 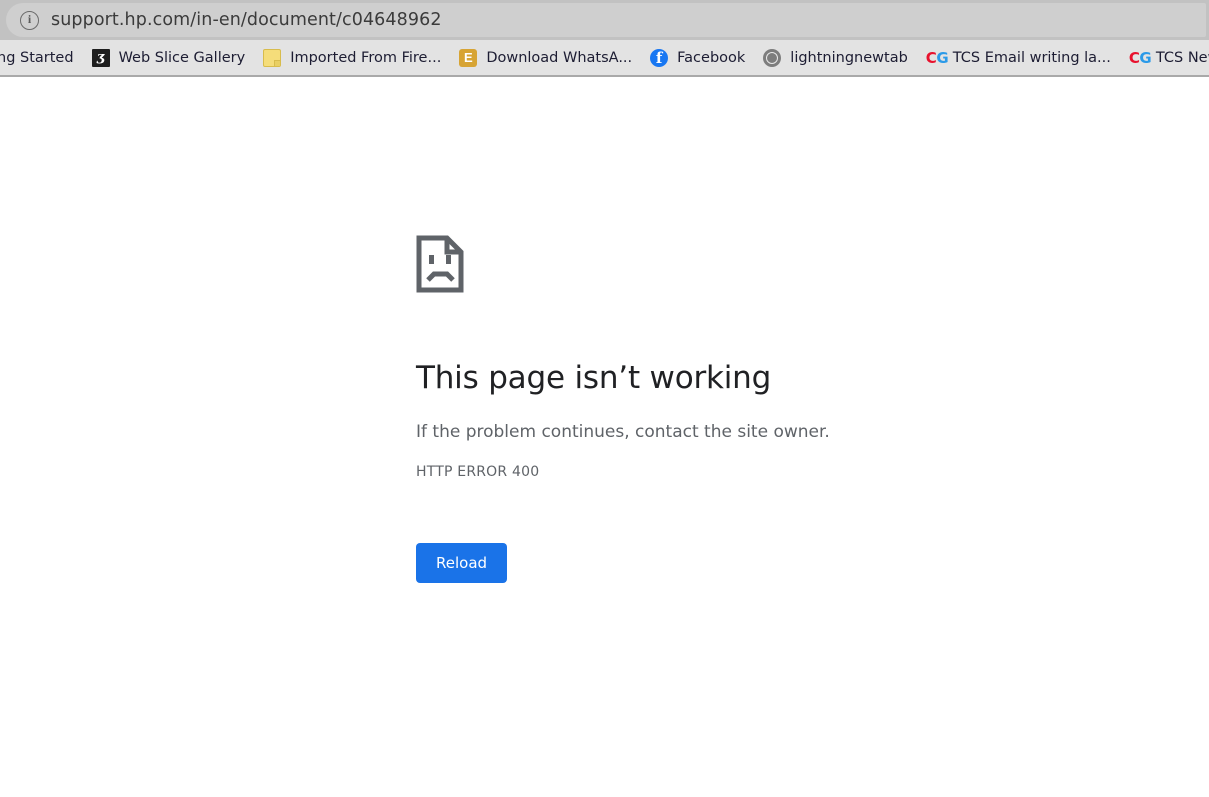 I want to click on bookmark-getting-started: ng Started, so click(x=41, y=58).